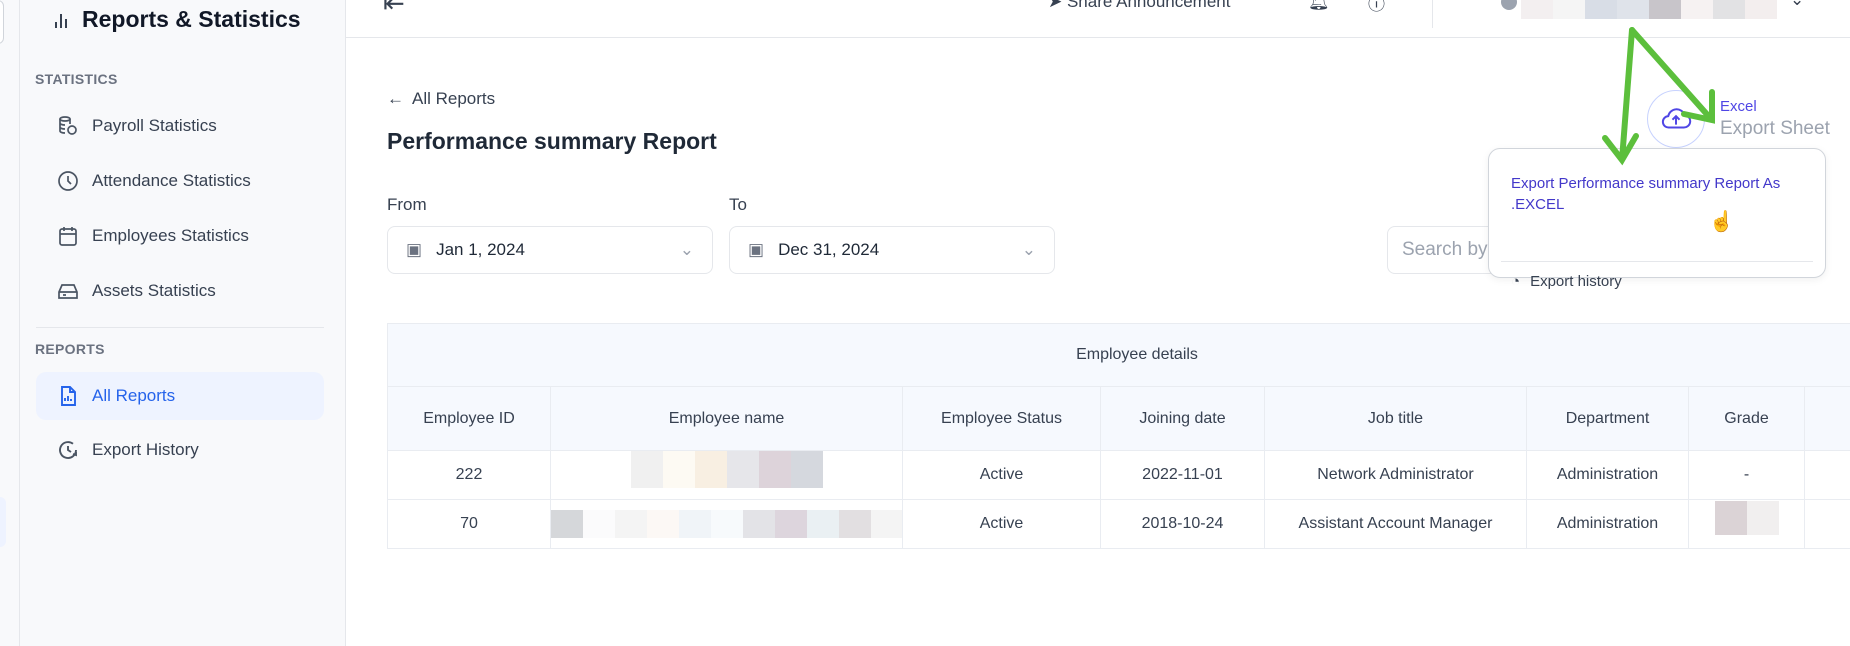  I want to click on export-type: Excel, so click(1738, 106).